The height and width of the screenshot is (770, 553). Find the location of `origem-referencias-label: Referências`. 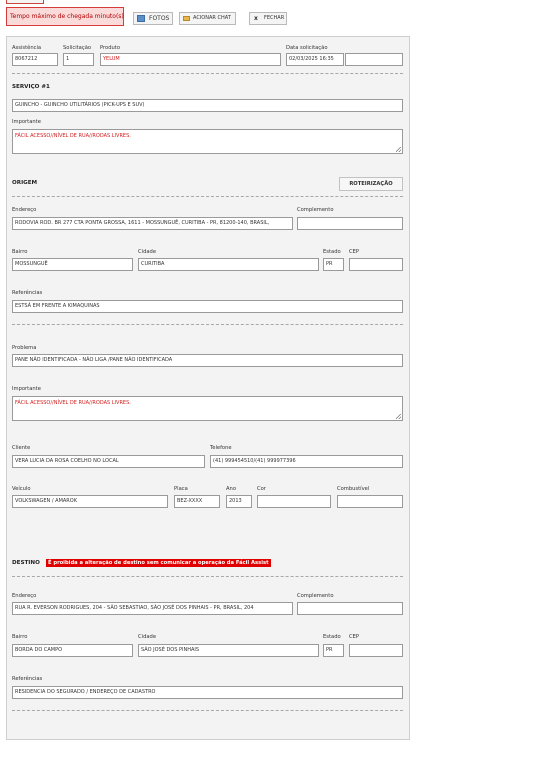

origem-referencias-label: Referências is located at coordinates (27, 293).